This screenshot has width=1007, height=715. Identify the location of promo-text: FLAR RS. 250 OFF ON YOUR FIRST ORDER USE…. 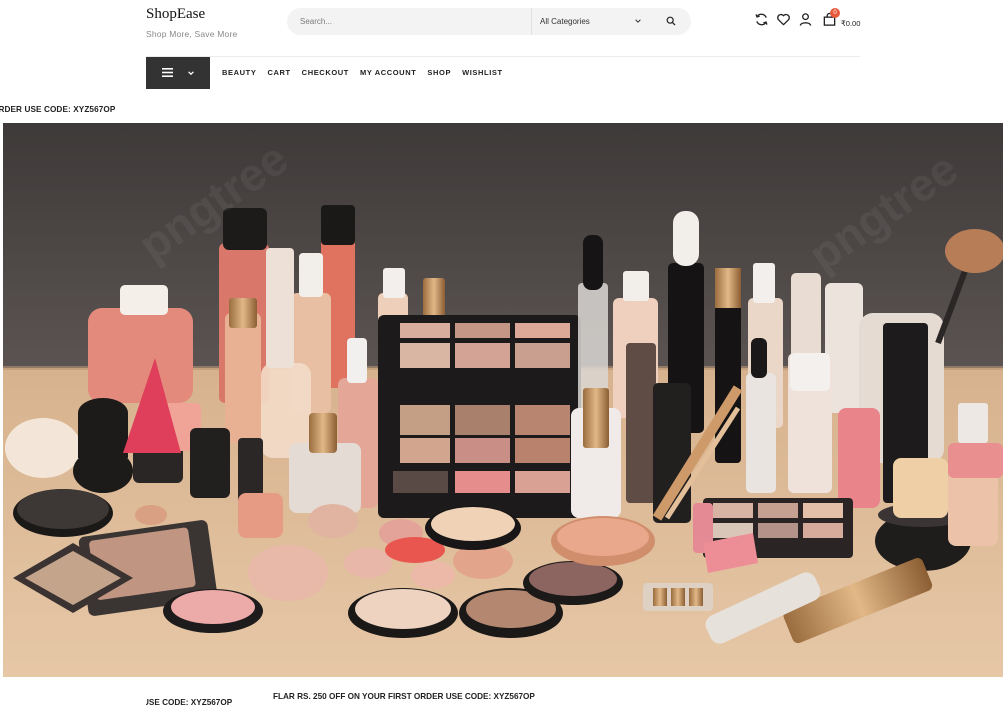
(404, 696).